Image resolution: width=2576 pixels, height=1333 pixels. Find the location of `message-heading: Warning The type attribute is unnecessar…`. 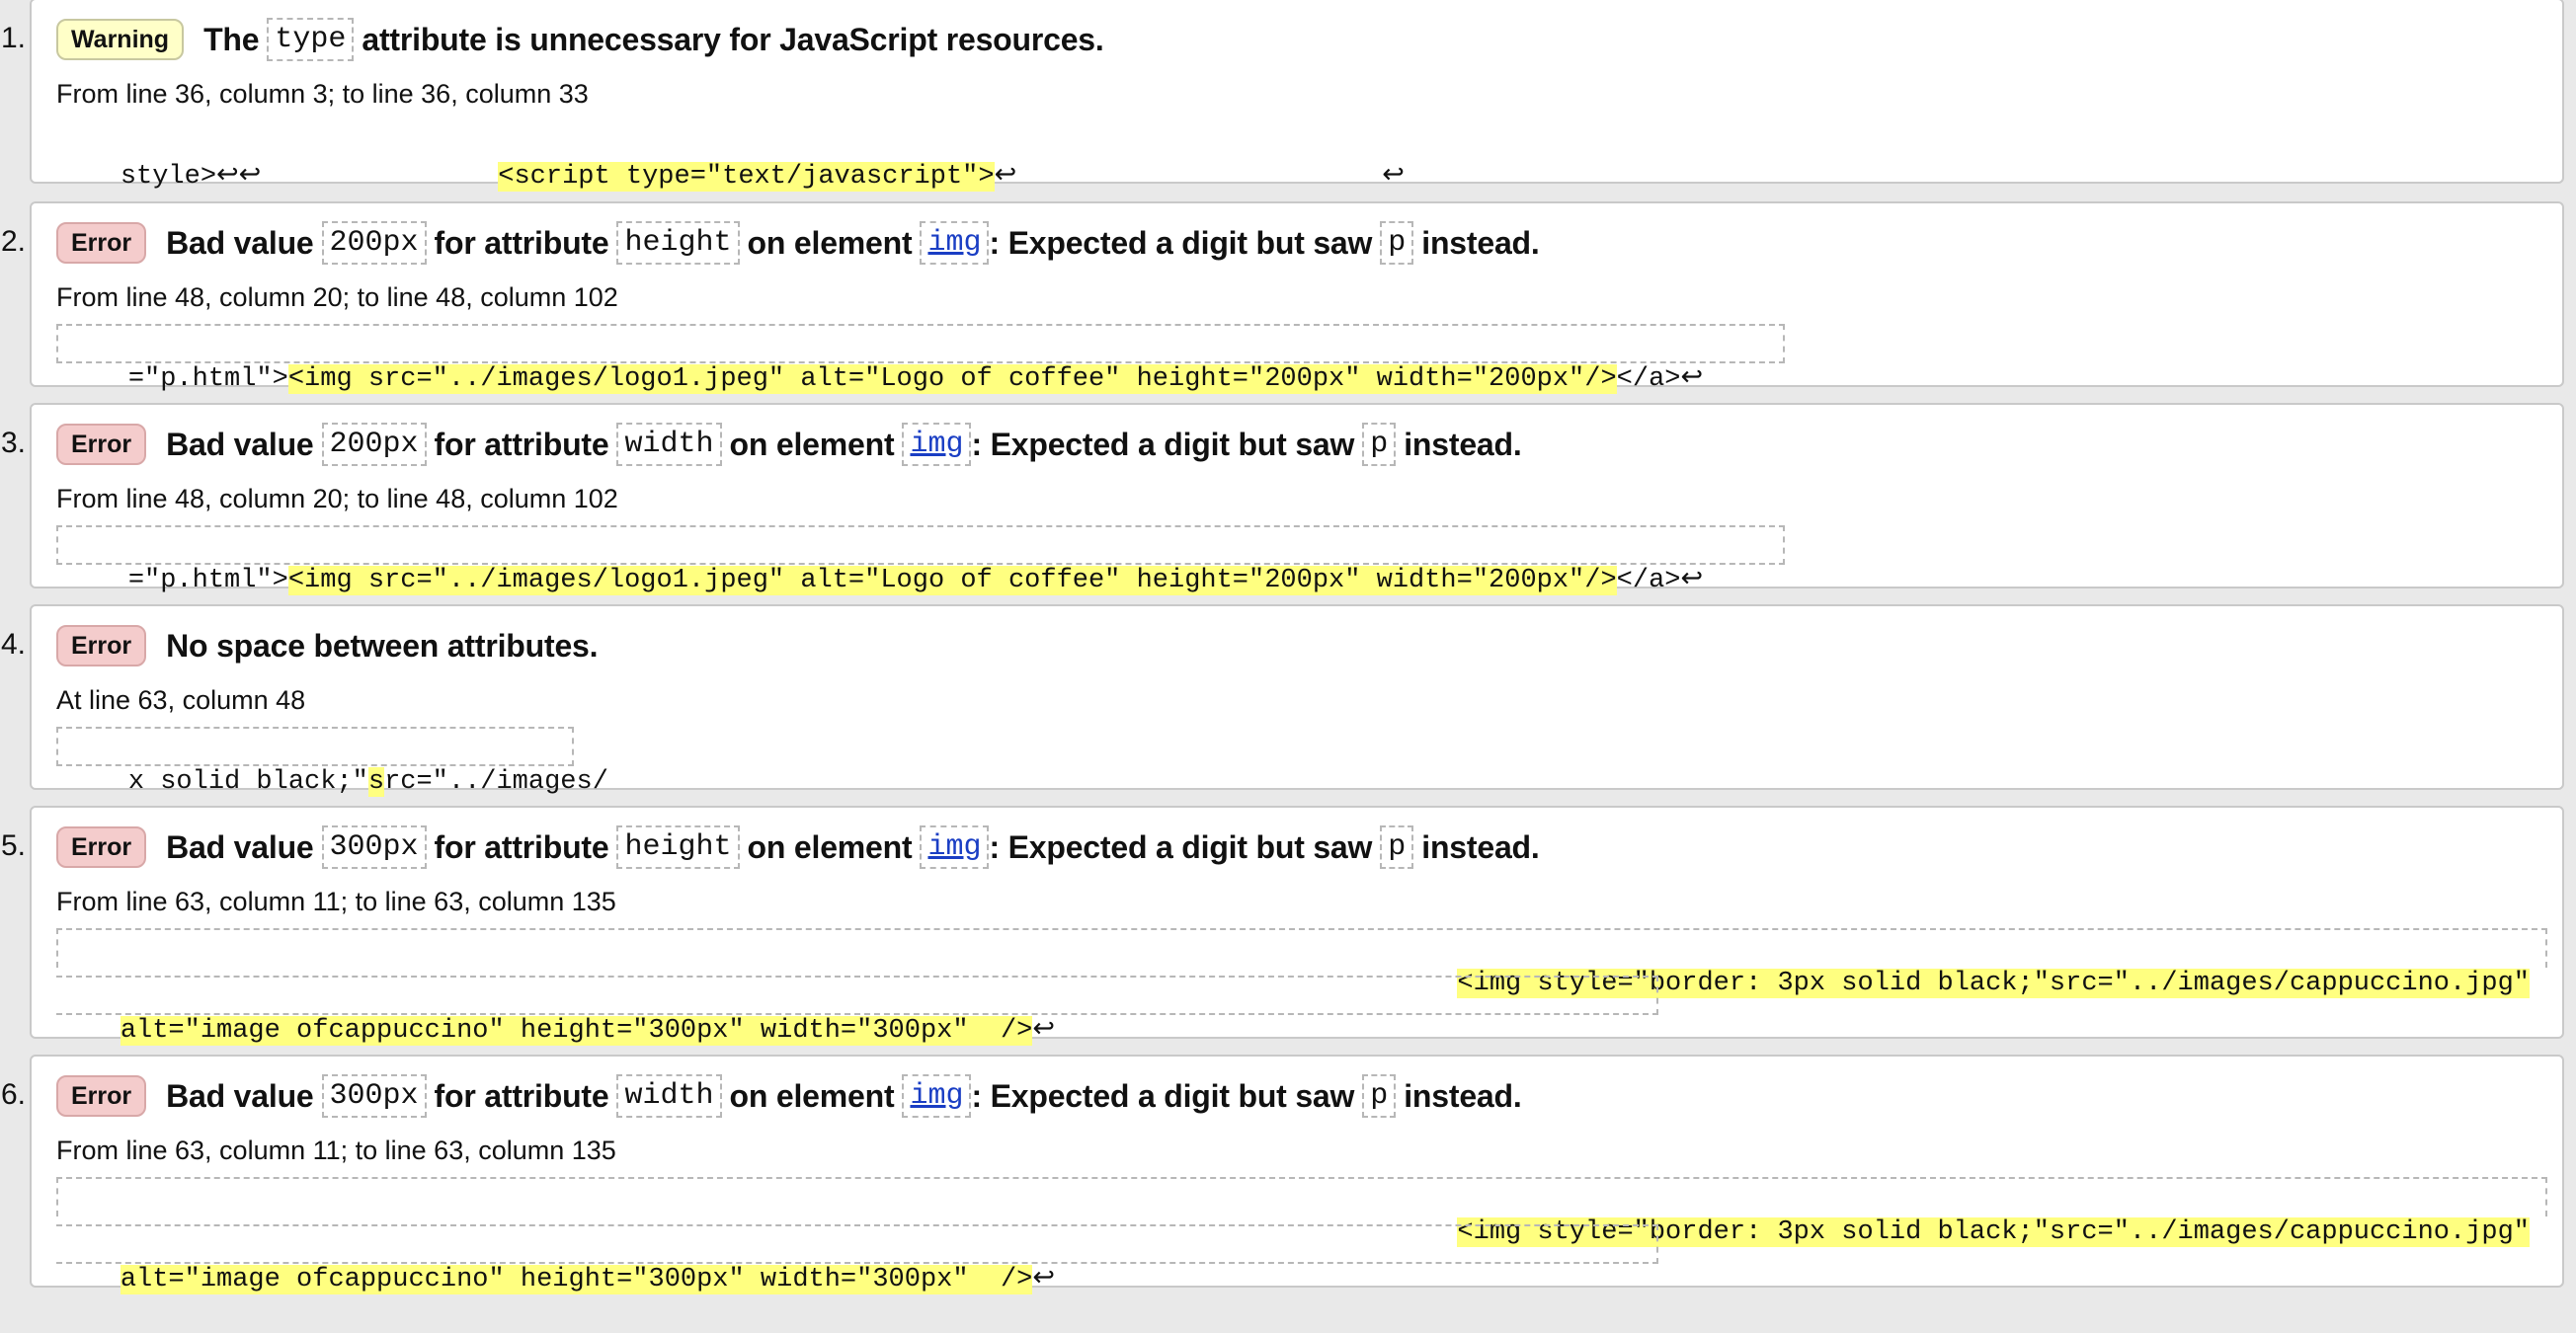

message-heading: Warning The type attribute is unnecessar… is located at coordinates (580, 39).